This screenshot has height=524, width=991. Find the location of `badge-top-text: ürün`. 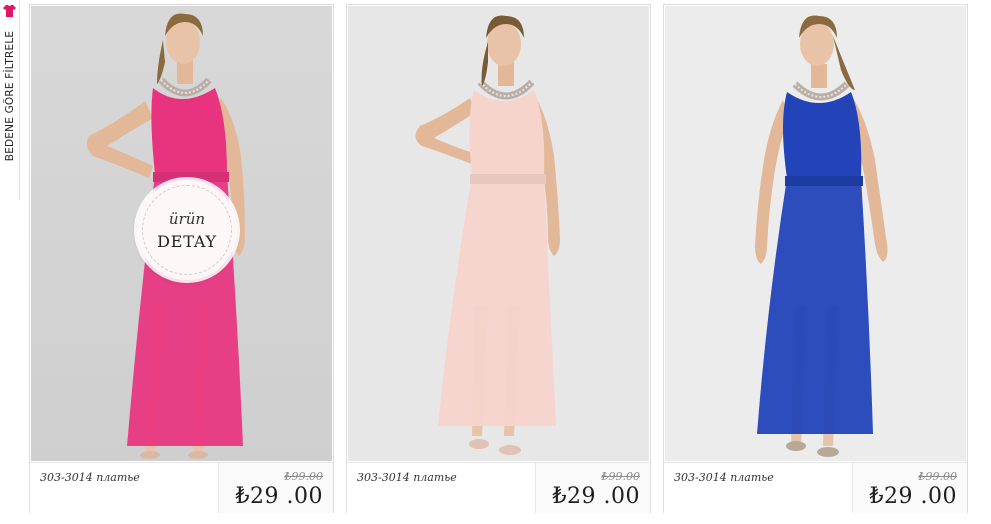

badge-top-text: ürün is located at coordinates (187, 219).